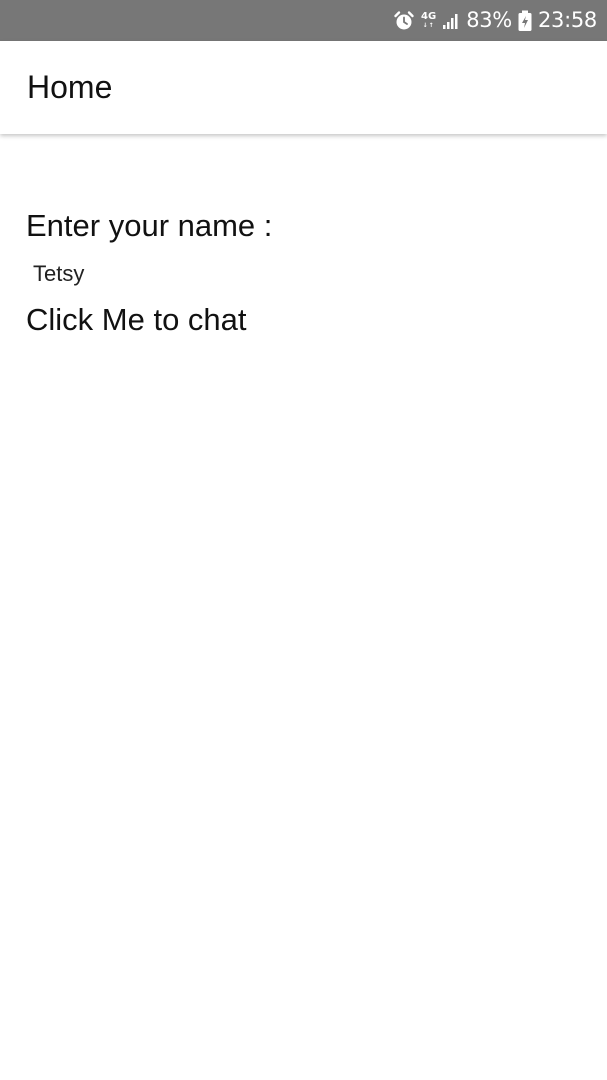 The image size is (607, 1080). What do you see at coordinates (489, 20) in the screenshot?
I see `battery-percent: 83%` at bounding box center [489, 20].